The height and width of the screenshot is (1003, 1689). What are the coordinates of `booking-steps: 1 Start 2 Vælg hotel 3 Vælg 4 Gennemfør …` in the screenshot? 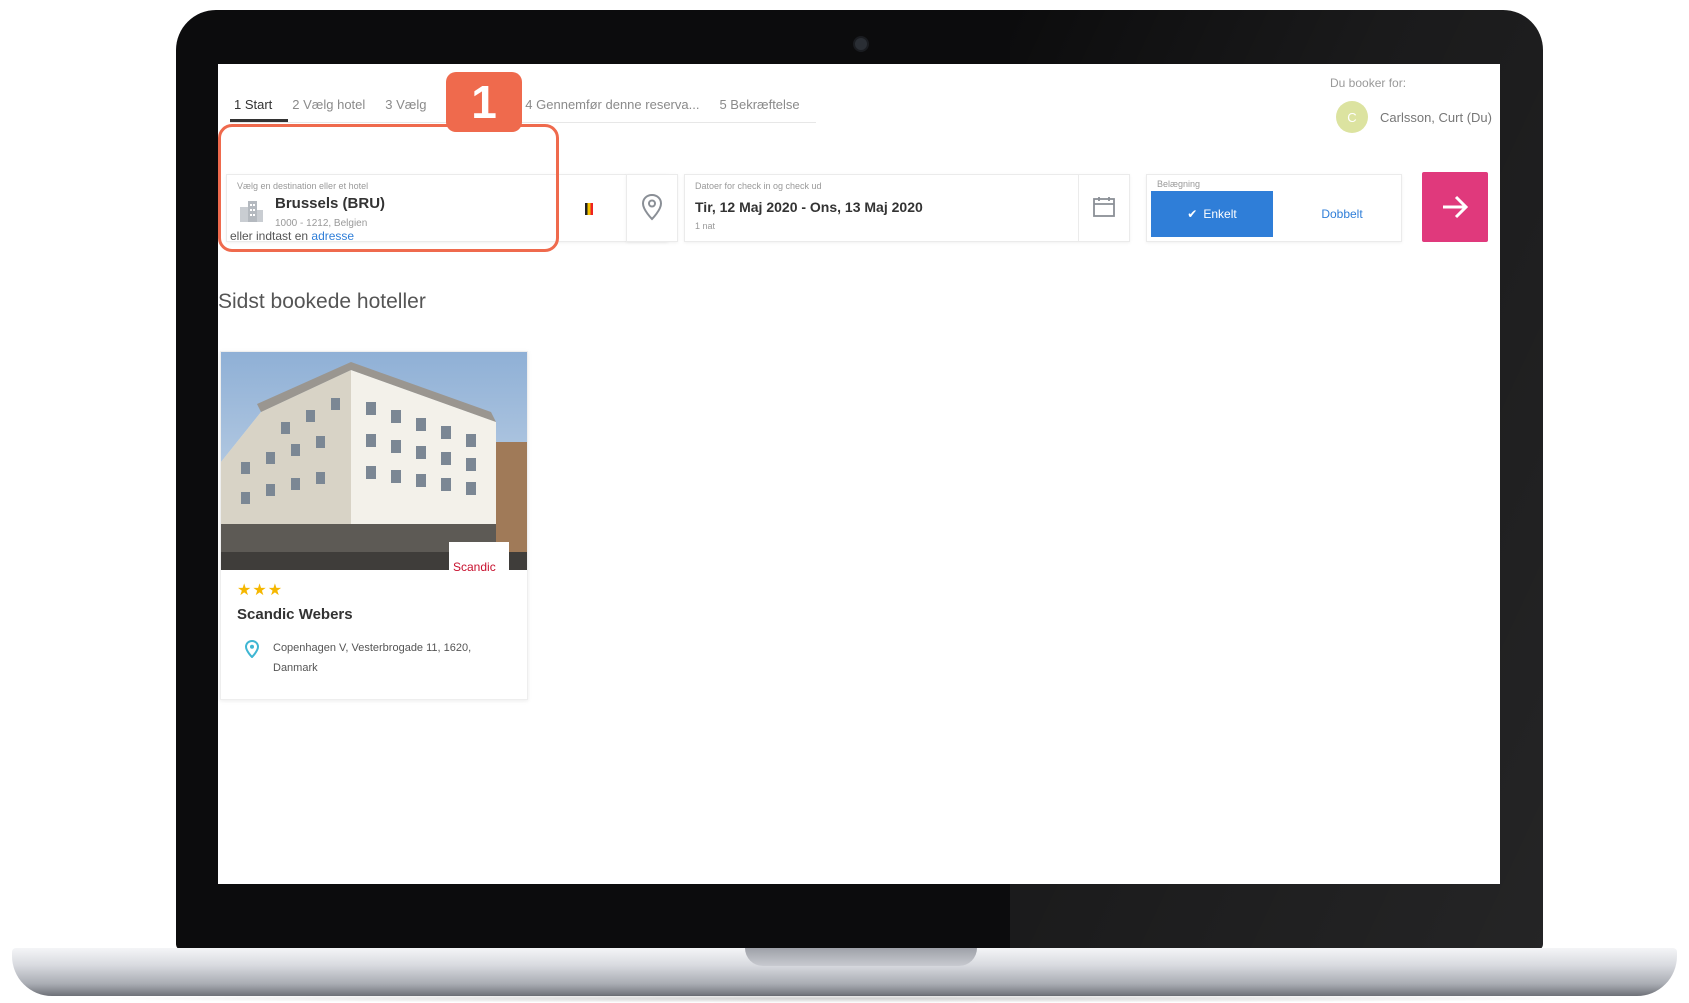 It's located at (523, 109).